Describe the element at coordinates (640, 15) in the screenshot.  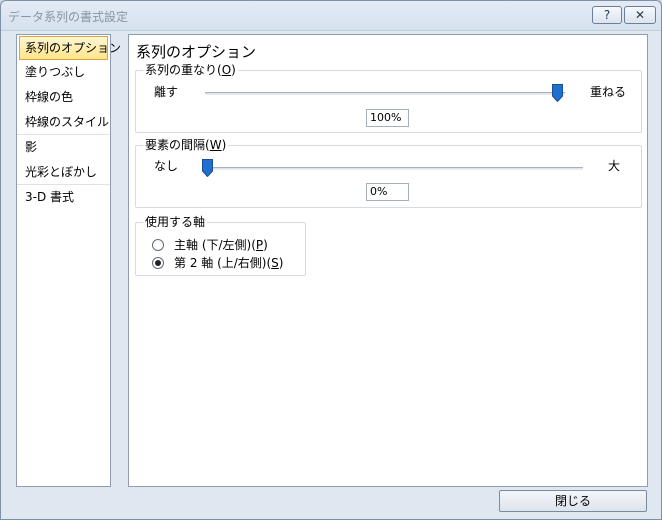
I see `close-window-button: ✕` at that location.